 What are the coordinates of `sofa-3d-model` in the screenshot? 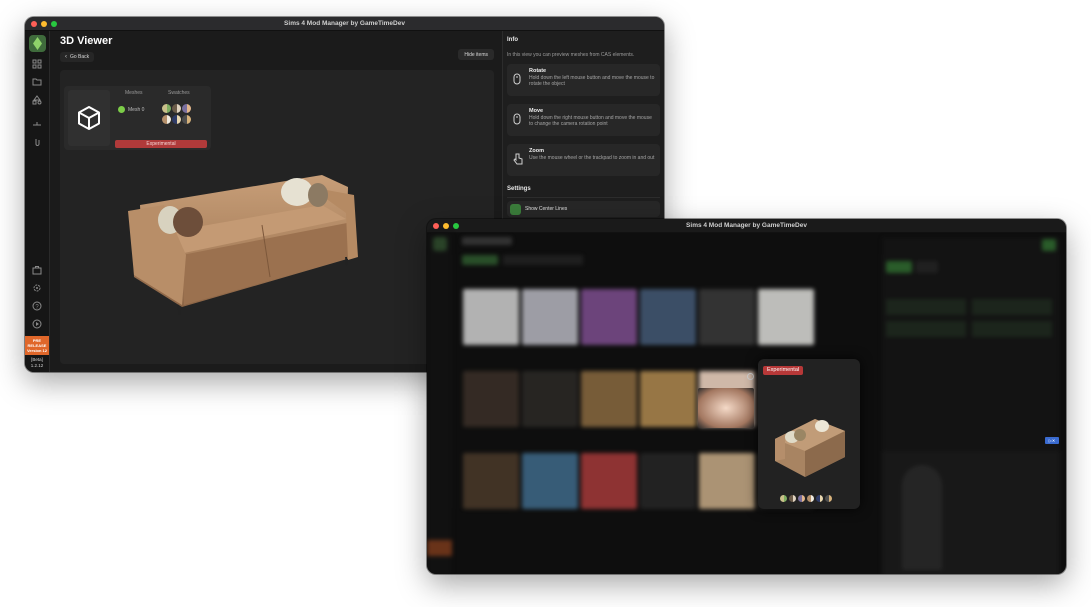 It's located at (243, 245).